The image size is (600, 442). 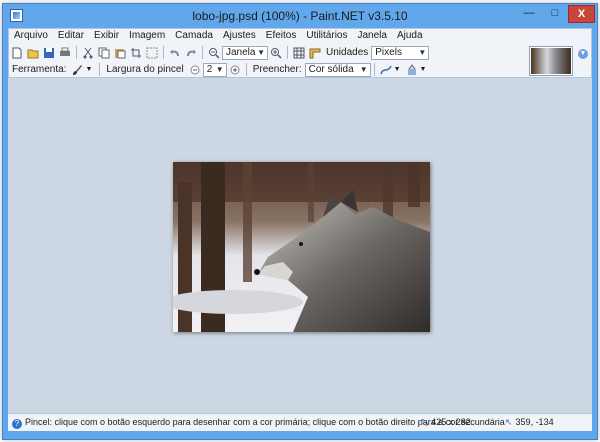 What do you see at coordinates (209, 69) in the screenshot?
I see `brush-width-value: 2` at bounding box center [209, 69].